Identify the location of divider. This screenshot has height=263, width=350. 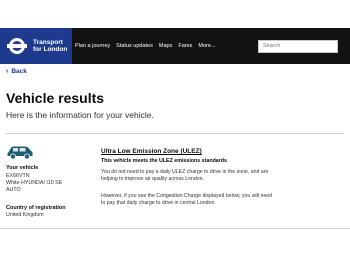
(175, 133).